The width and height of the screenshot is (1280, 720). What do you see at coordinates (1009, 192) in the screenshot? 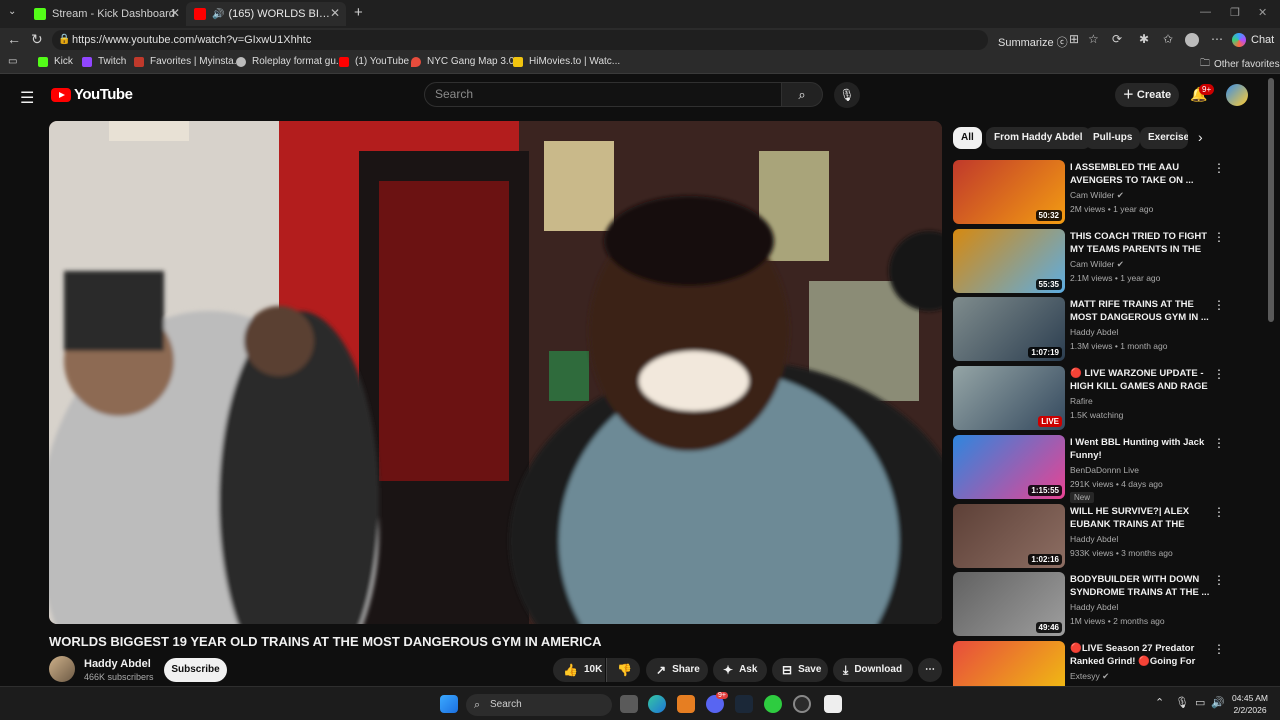
I see `video-thumbnail: 50:32` at bounding box center [1009, 192].